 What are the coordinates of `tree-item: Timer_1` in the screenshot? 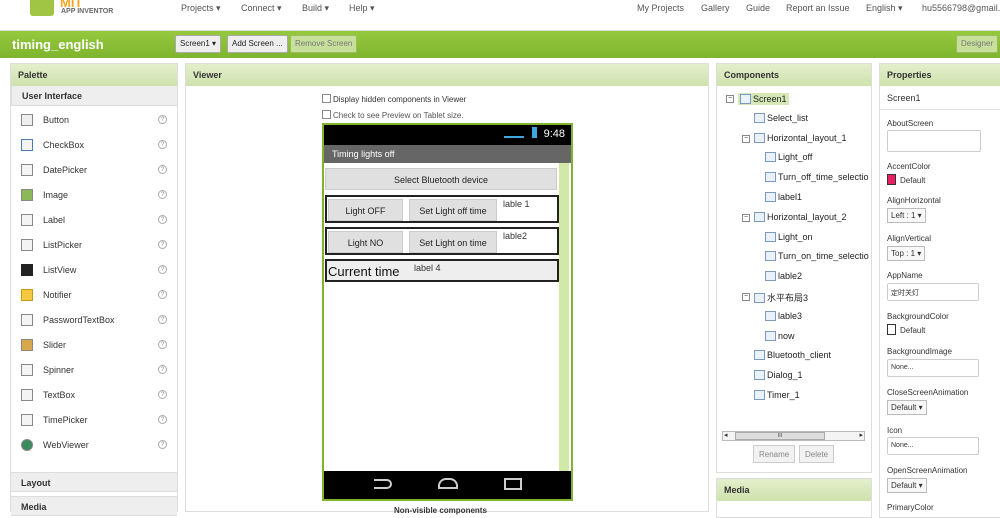 It's located at (777, 395).